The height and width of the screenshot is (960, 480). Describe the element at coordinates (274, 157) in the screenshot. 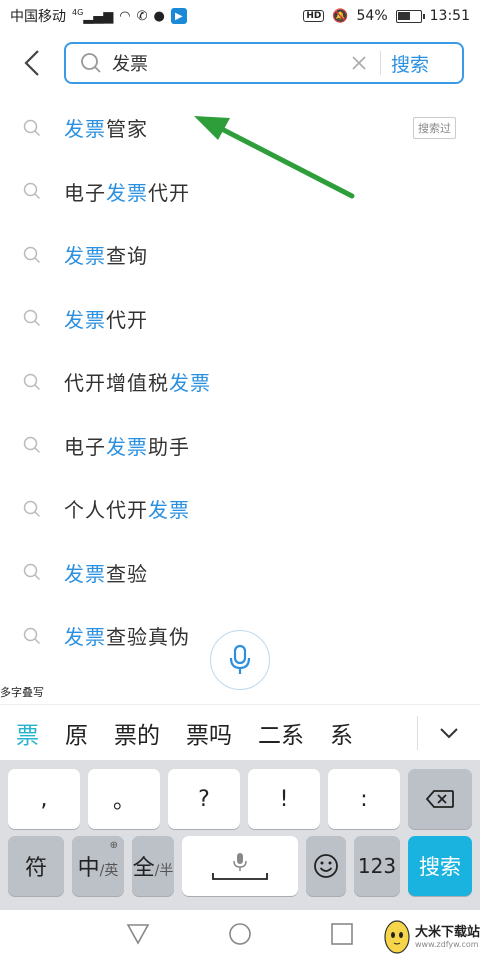

I see `annotation-arrow` at that location.